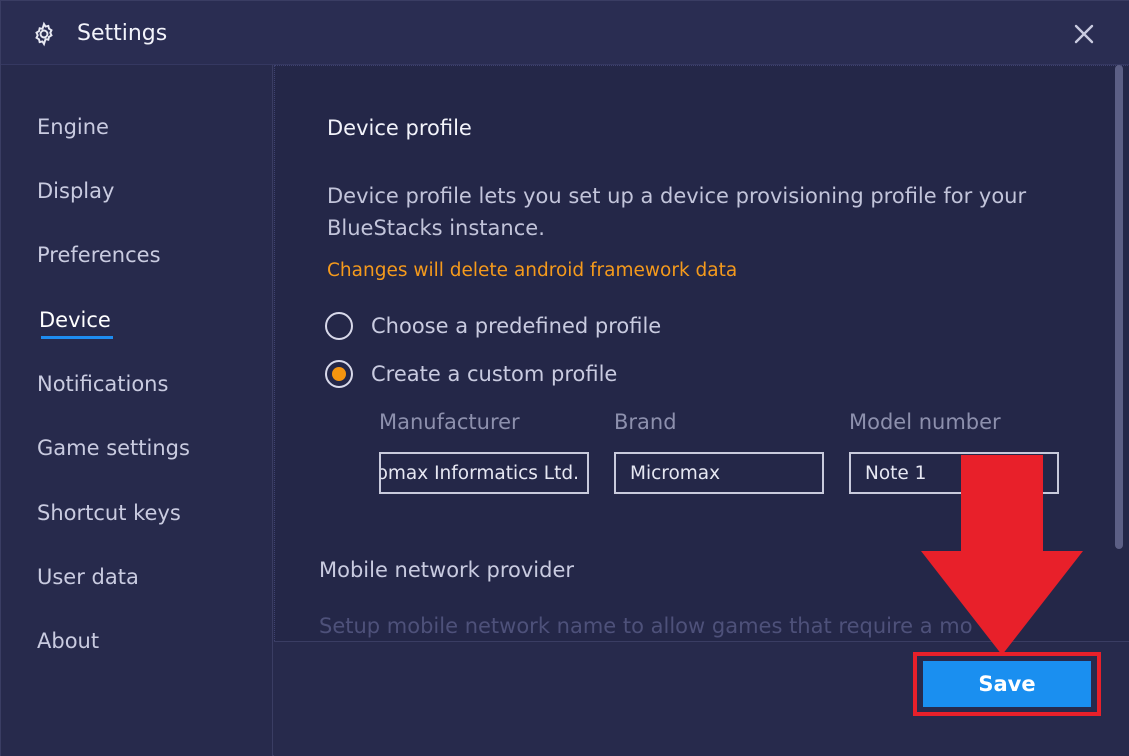 The width and height of the screenshot is (1129, 756). I want to click on brand-value: Micromax, so click(675, 473).